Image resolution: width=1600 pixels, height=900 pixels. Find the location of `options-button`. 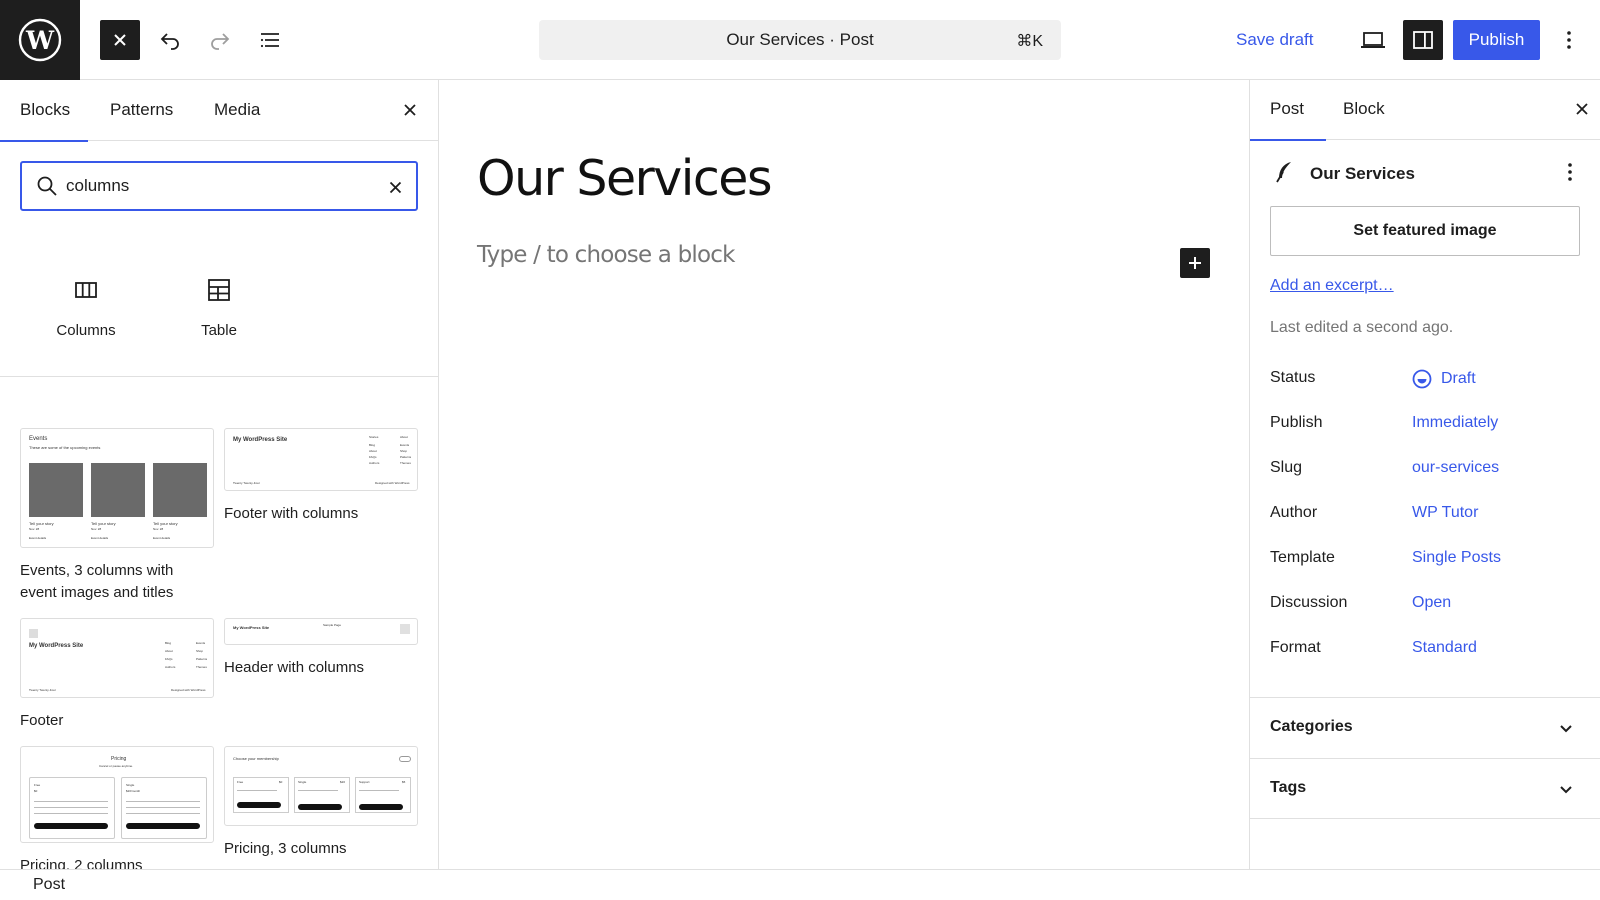

options-button is located at coordinates (1569, 40).